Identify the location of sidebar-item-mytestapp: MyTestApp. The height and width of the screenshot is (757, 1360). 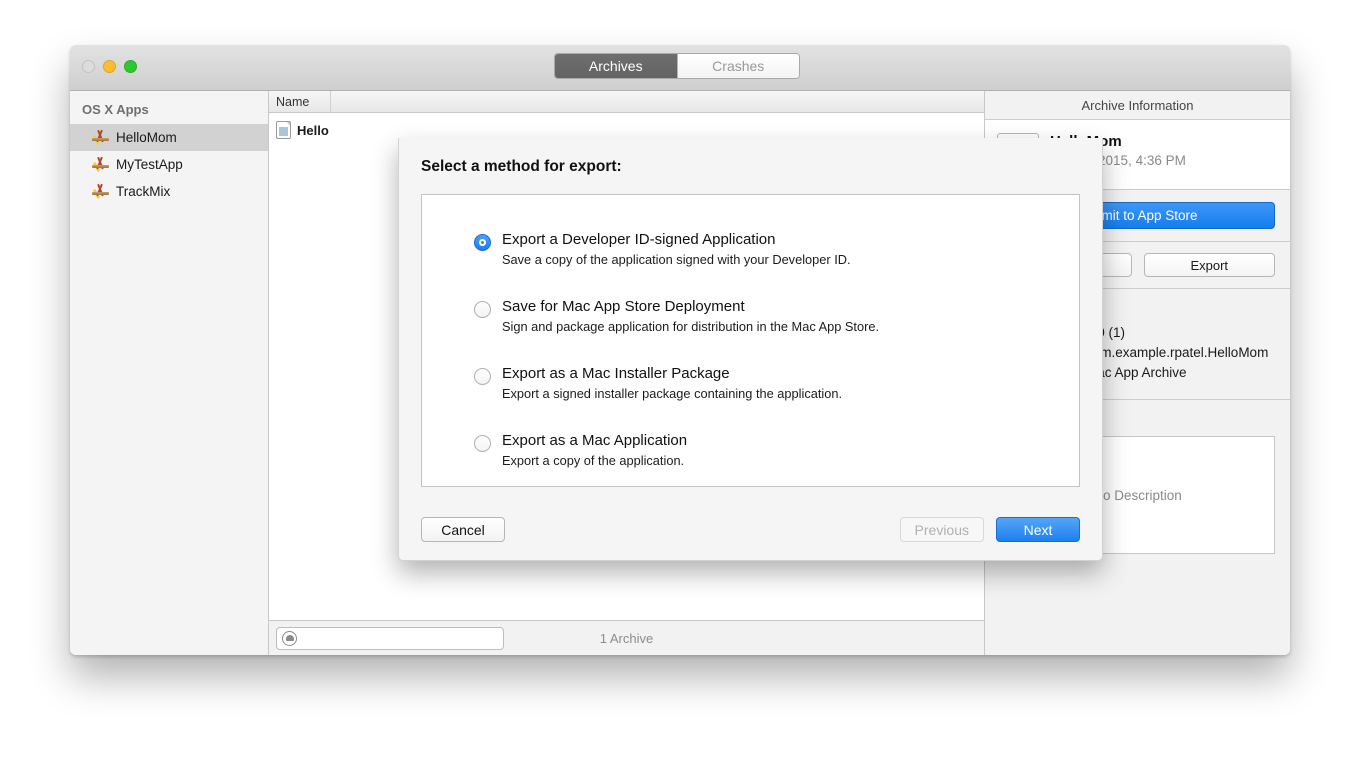
(169, 164).